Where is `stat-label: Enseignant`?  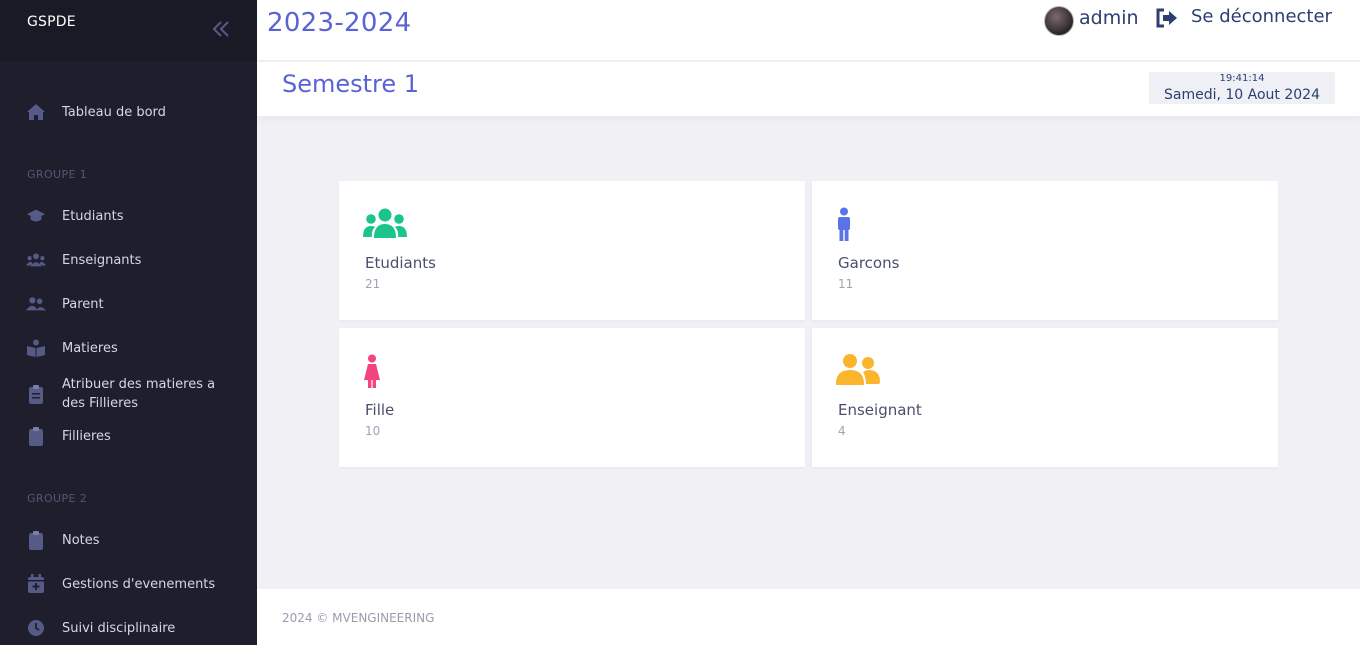
stat-label: Enseignant is located at coordinates (880, 410).